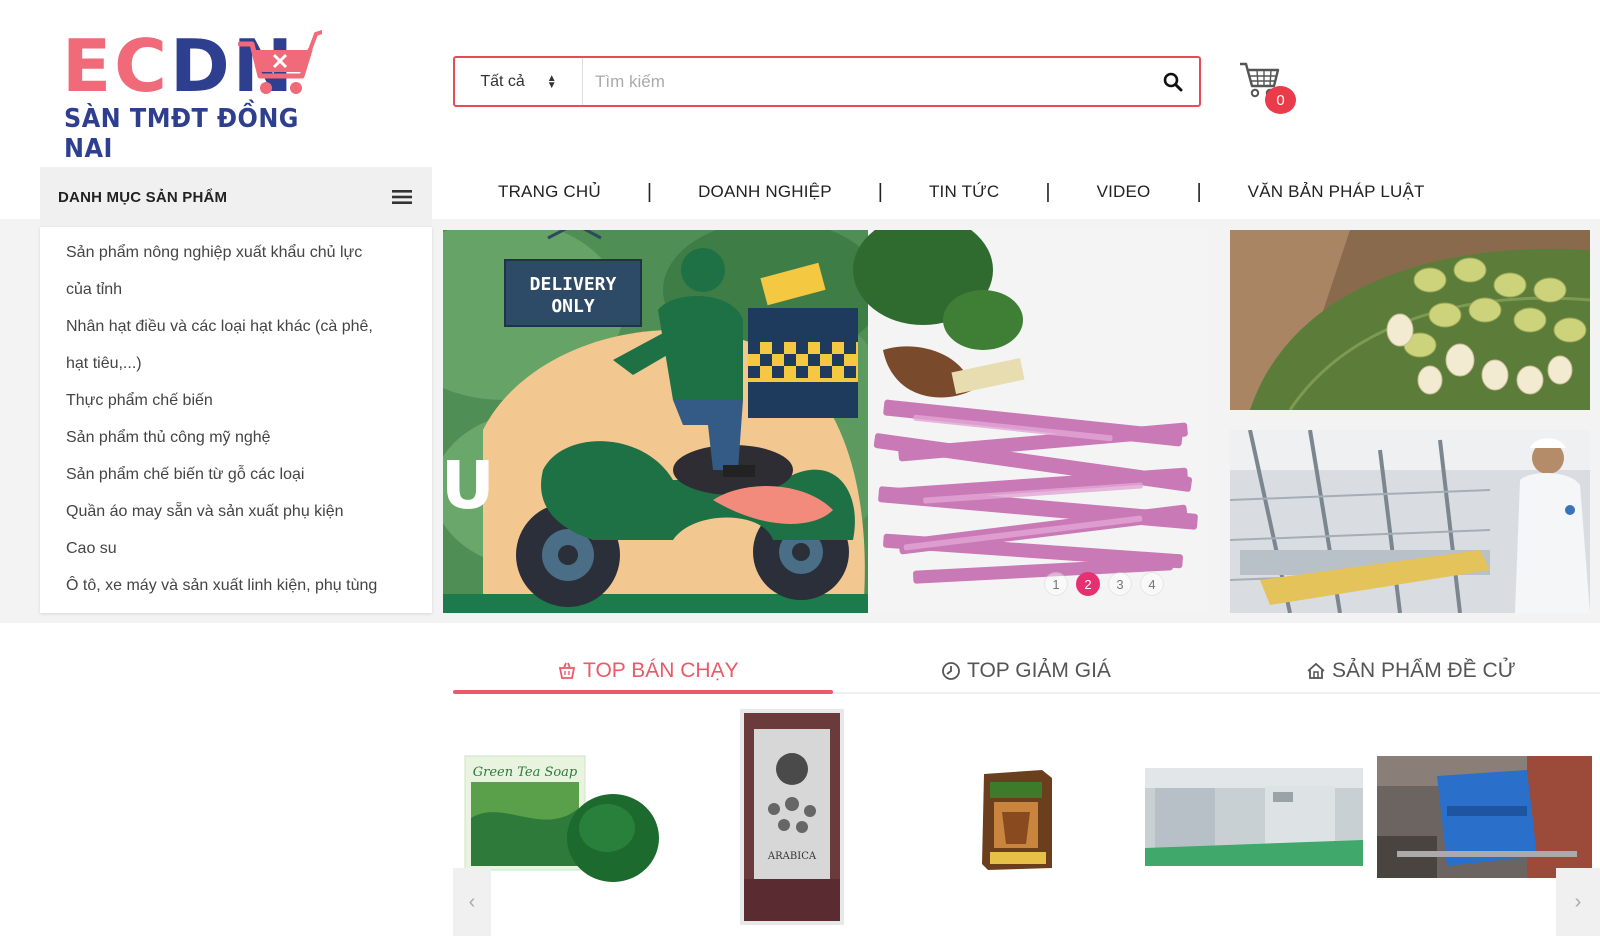 This screenshot has height=936, width=1600. What do you see at coordinates (1039, 670) in the screenshot?
I see `tab-top-discount-label: TOP GIẢM GIÁ` at bounding box center [1039, 670].